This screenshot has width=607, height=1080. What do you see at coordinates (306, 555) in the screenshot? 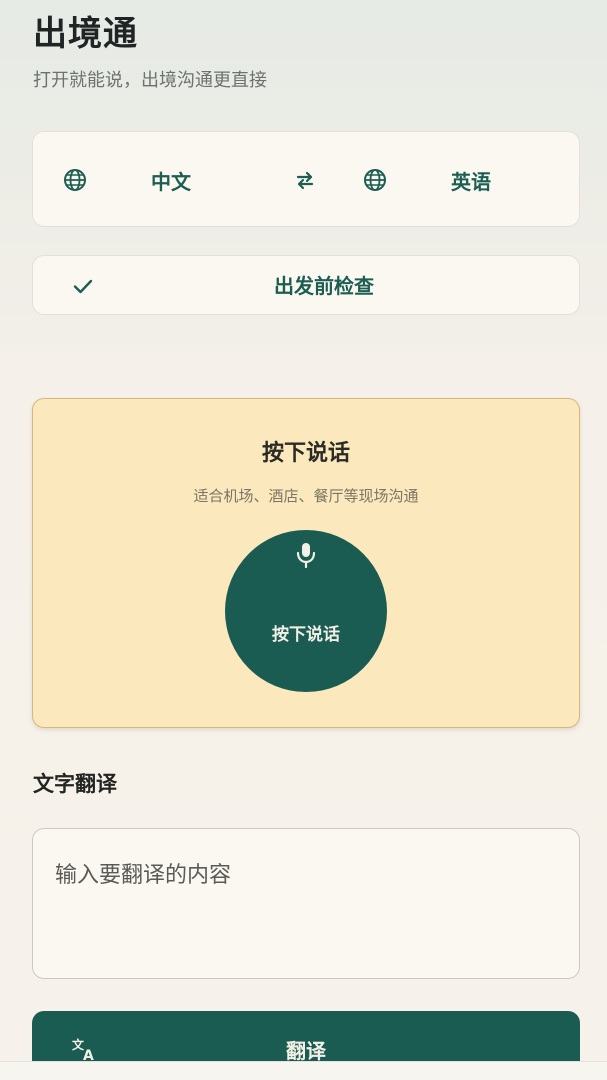
I see `microphone-icon` at bounding box center [306, 555].